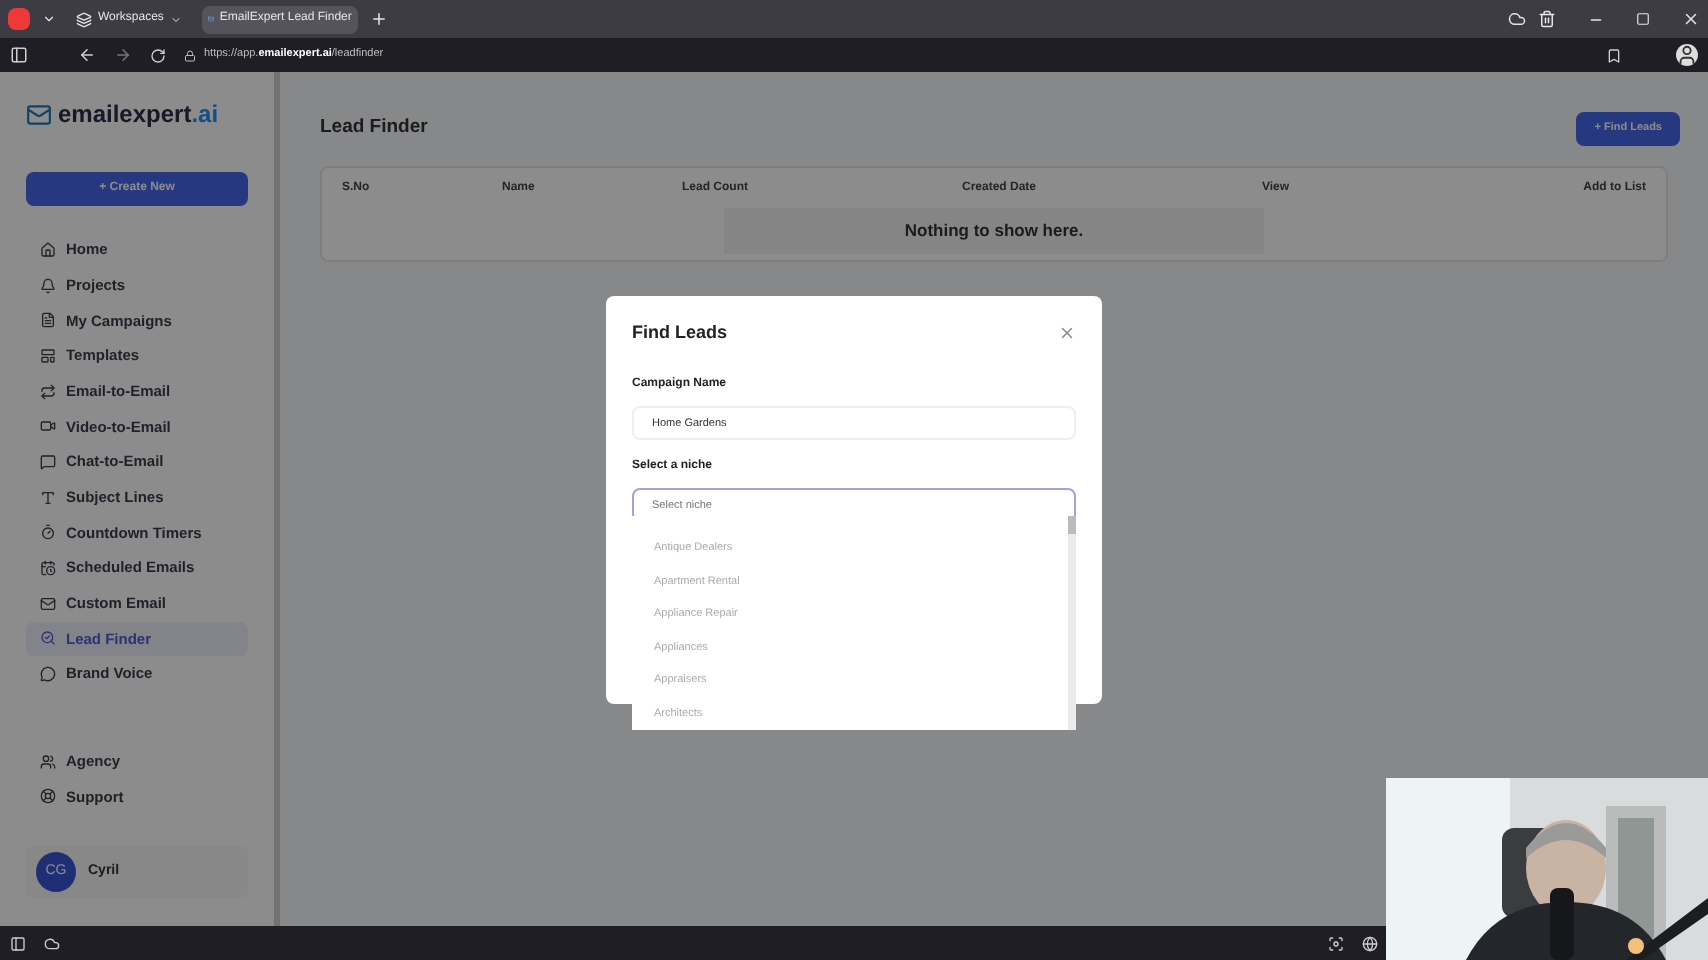 The image size is (1708, 960). I want to click on people-icon, so click(48, 761).